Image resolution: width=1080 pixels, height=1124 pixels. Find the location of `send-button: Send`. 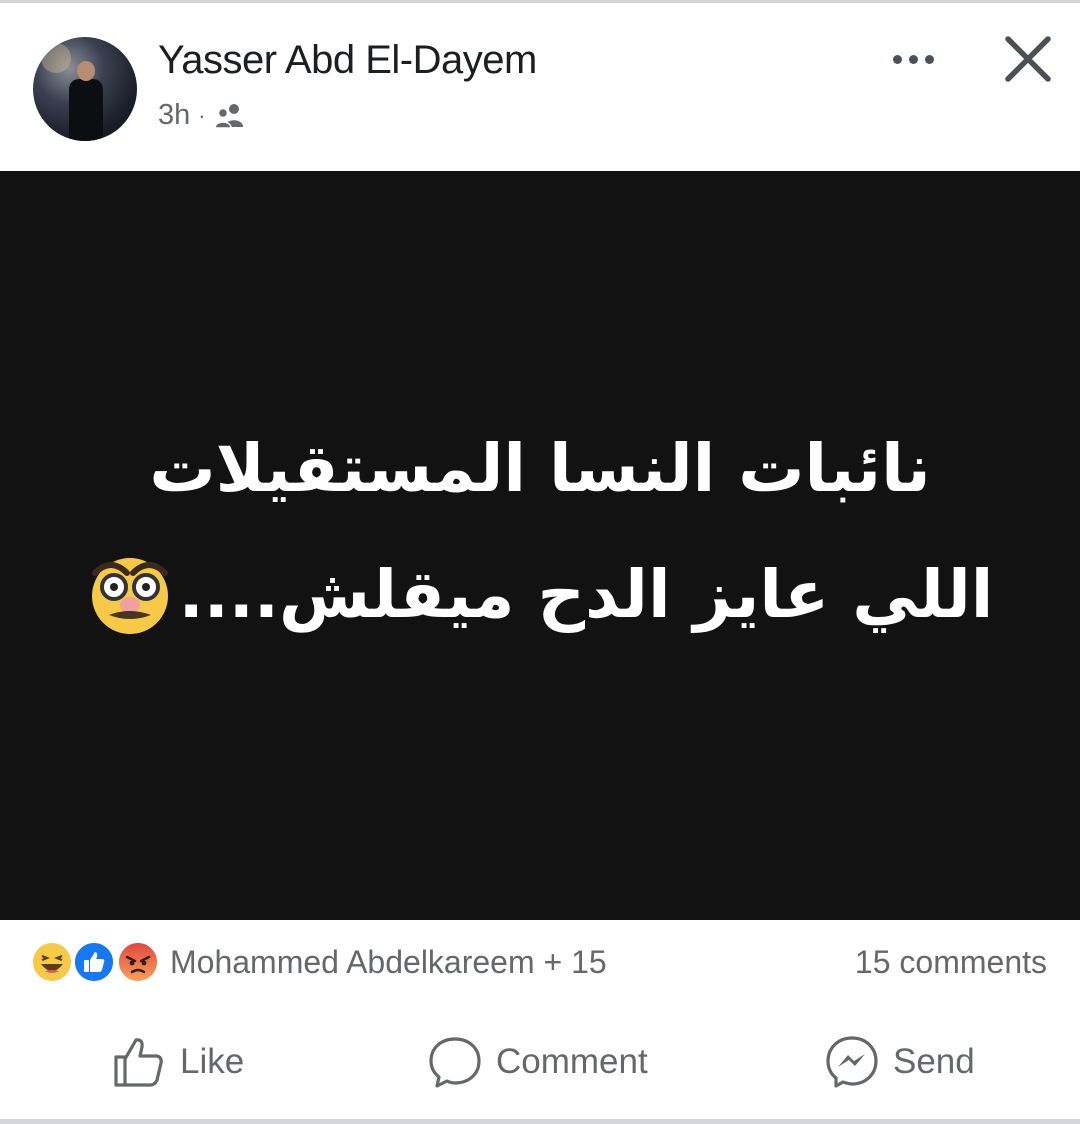

send-button: Send is located at coordinates (900, 1062).